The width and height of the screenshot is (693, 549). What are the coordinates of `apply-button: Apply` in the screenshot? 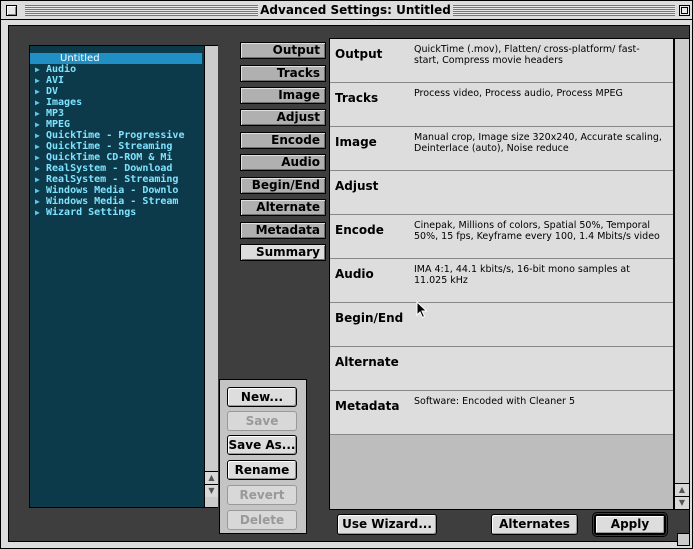 It's located at (630, 524).